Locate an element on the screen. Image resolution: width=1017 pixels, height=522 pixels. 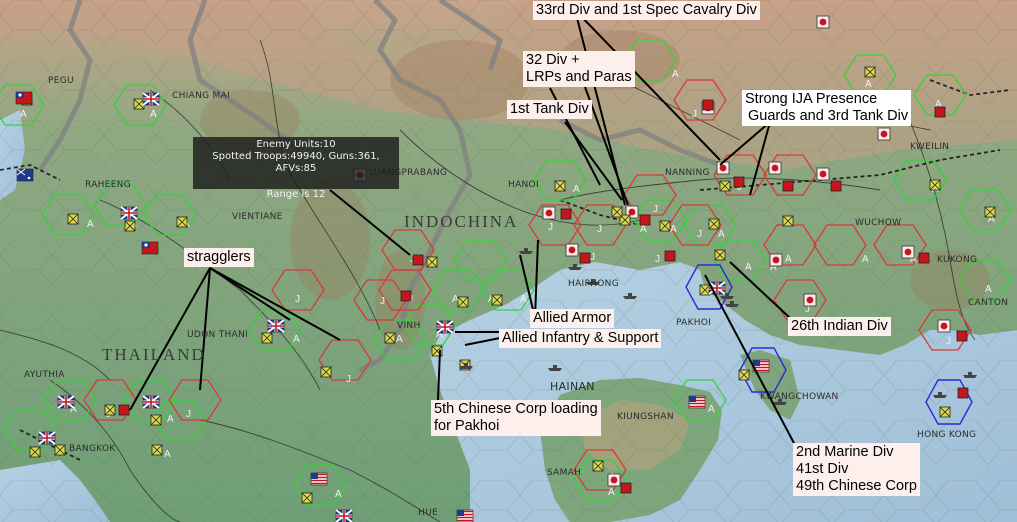
region-label-indochina: INDOCHINA is located at coordinates (461, 221).